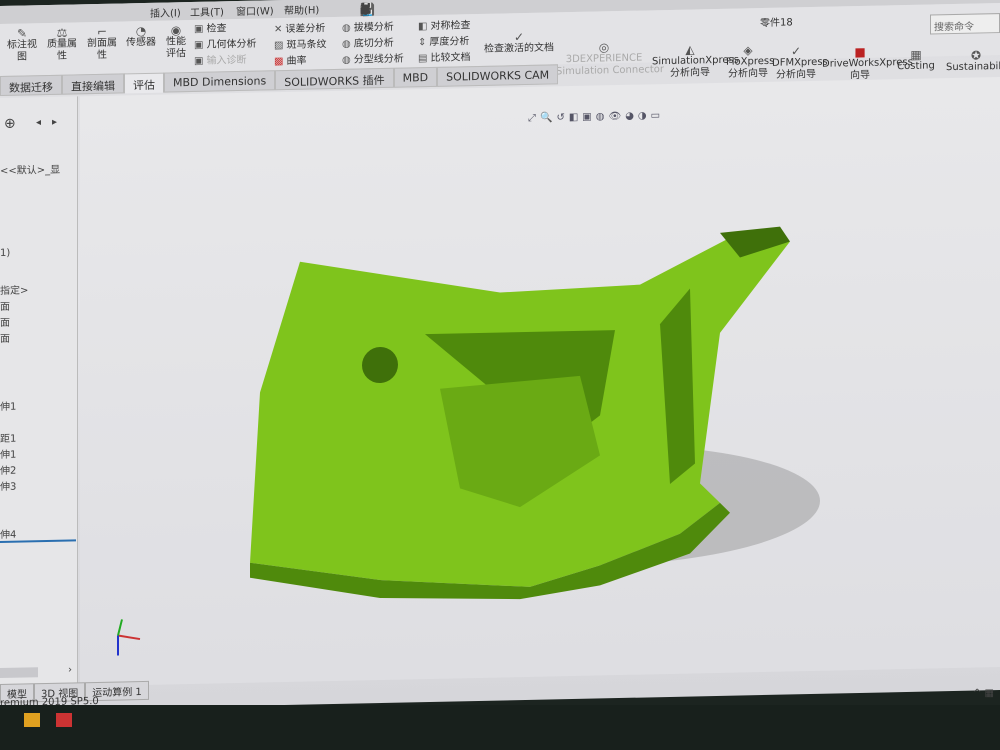 The height and width of the screenshot is (750, 1000). What do you see at coordinates (70, 669) in the screenshot?
I see `scroll-right-icon: ›` at bounding box center [70, 669].